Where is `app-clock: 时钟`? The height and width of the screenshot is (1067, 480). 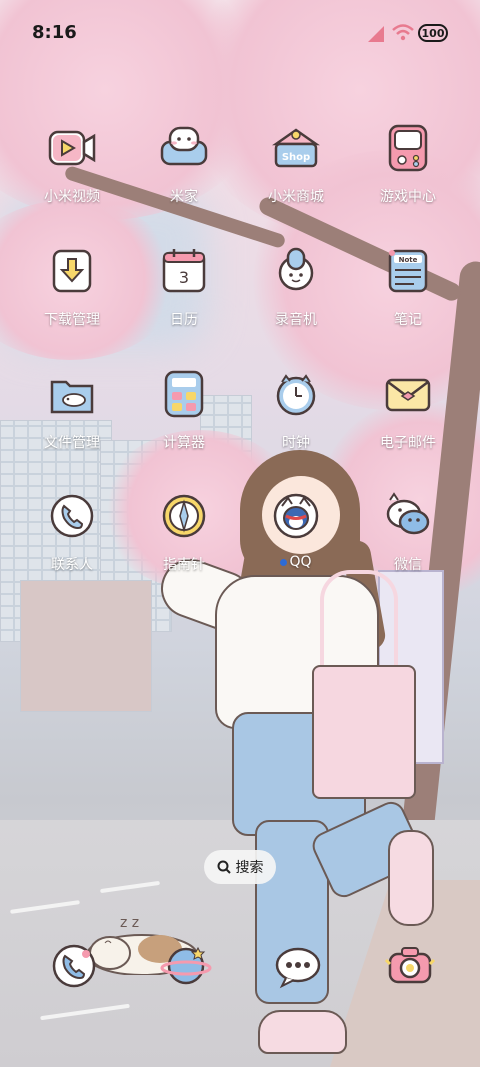
app-clock: 时钟 is located at coordinates (296, 409).